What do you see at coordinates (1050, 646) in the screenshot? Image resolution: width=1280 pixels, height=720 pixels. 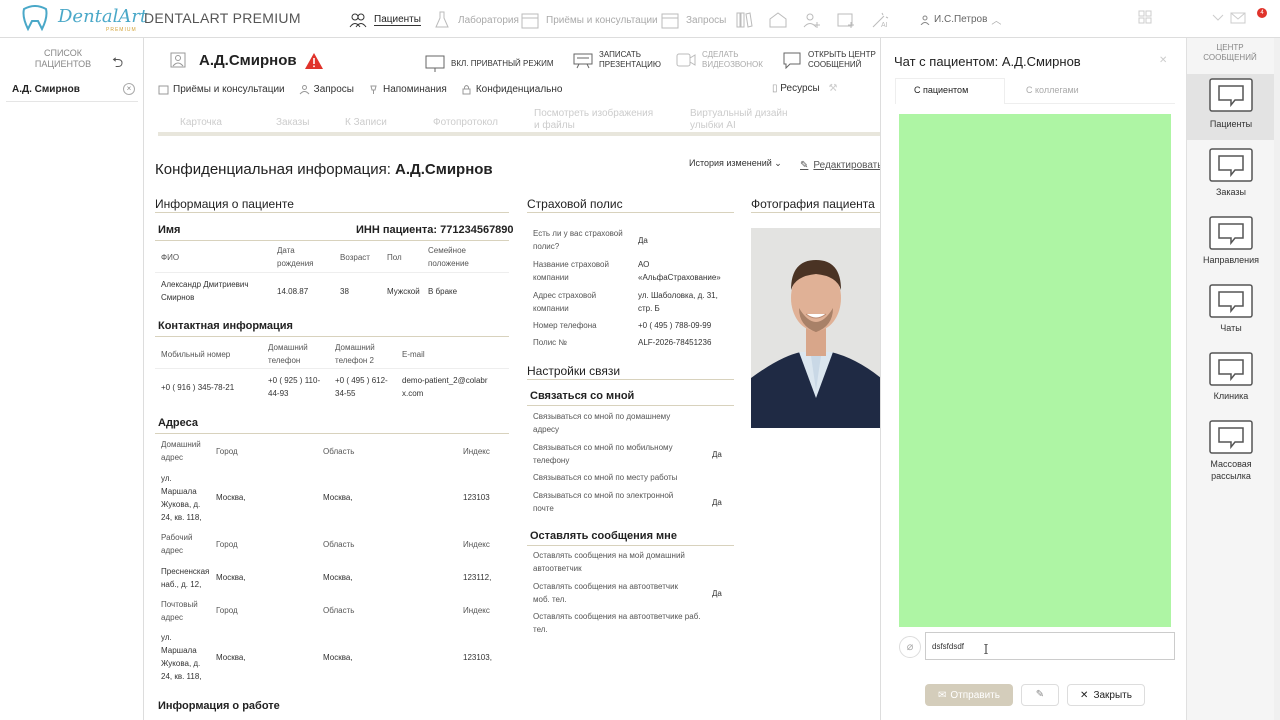 I see `chat-message-input` at bounding box center [1050, 646].